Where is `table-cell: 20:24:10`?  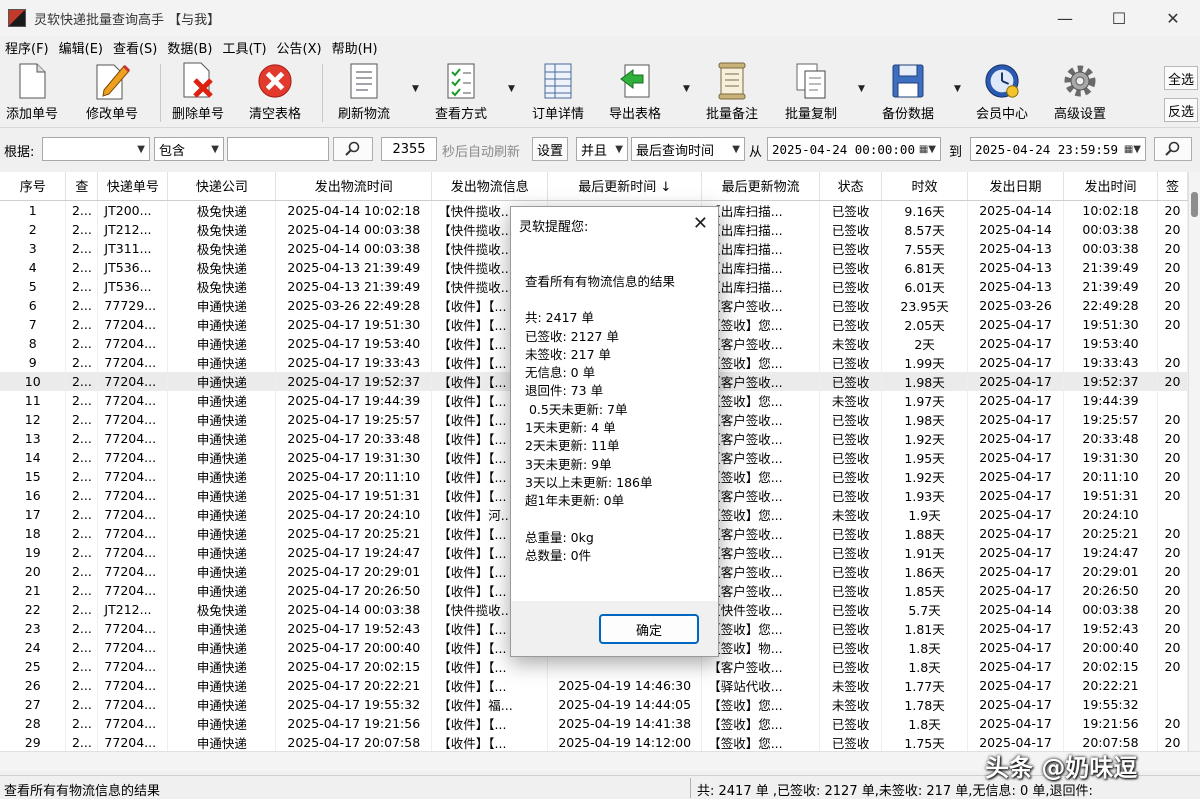
table-cell: 20:24:10 is located at coordinates (1110, 514).